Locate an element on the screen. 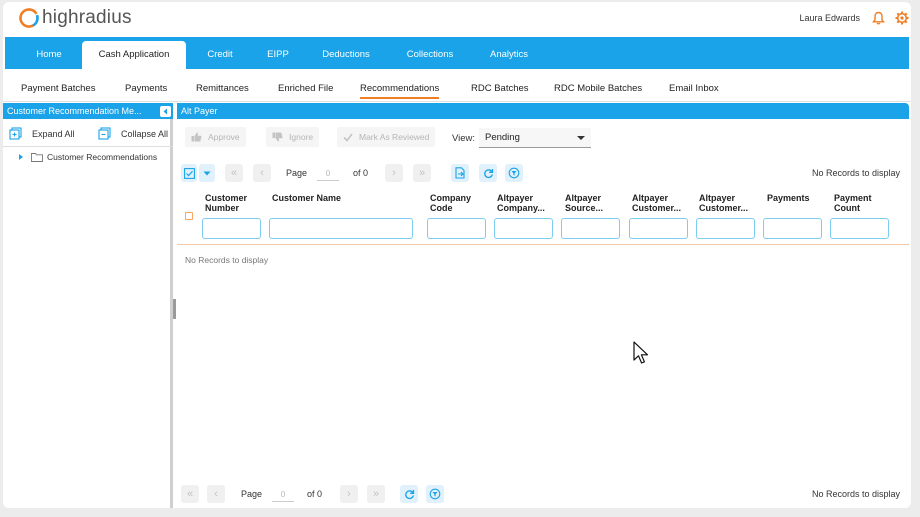  select-menu-button is located at coordinates (207, 173).